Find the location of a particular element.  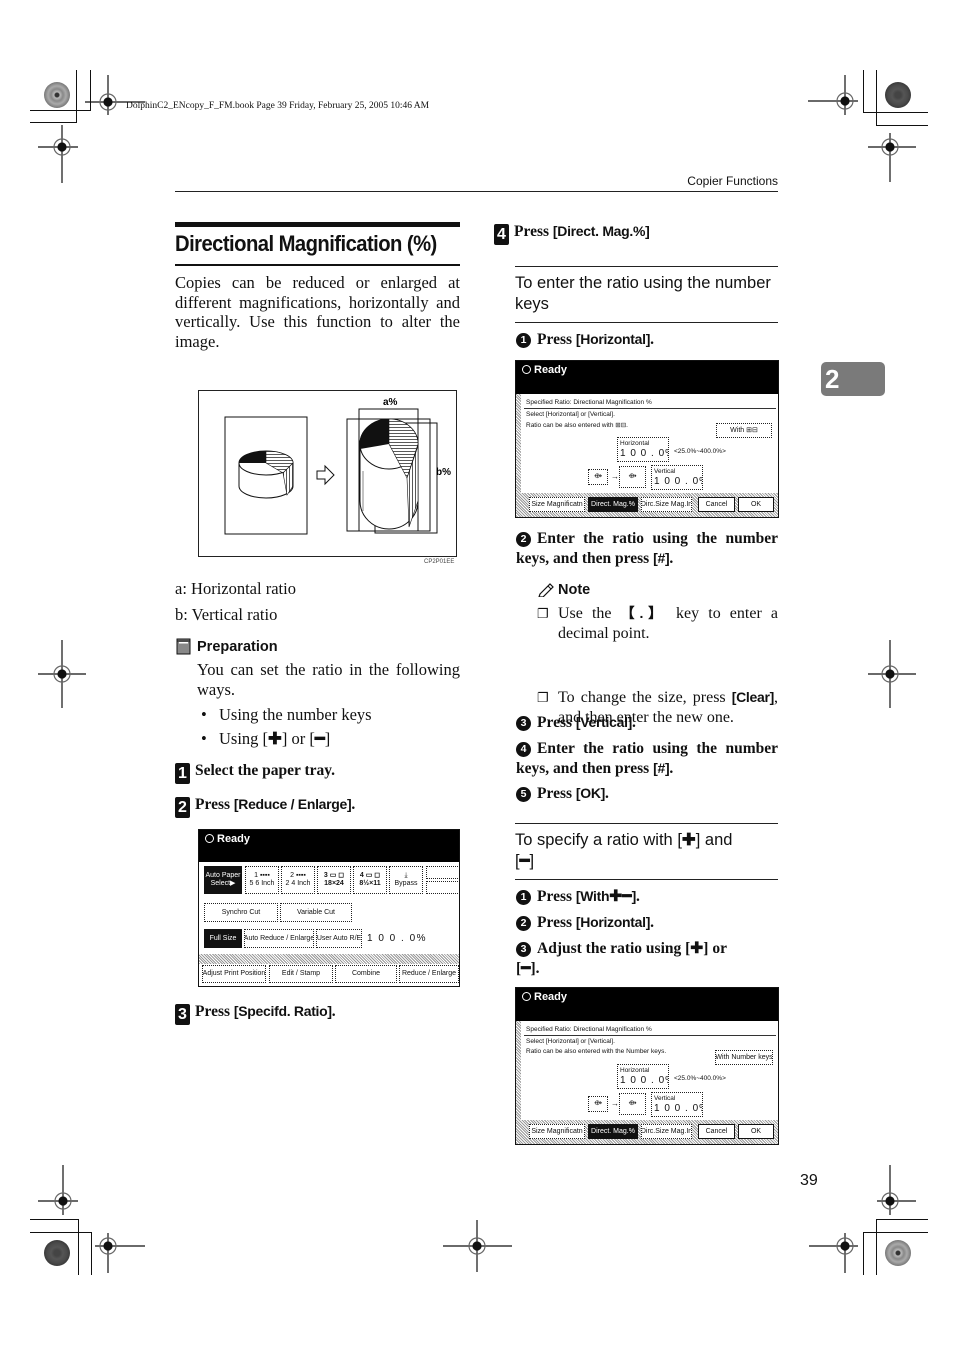

step-3: 3 Press [Specifd. Ratio]. is located at coordinates (255, 1014).